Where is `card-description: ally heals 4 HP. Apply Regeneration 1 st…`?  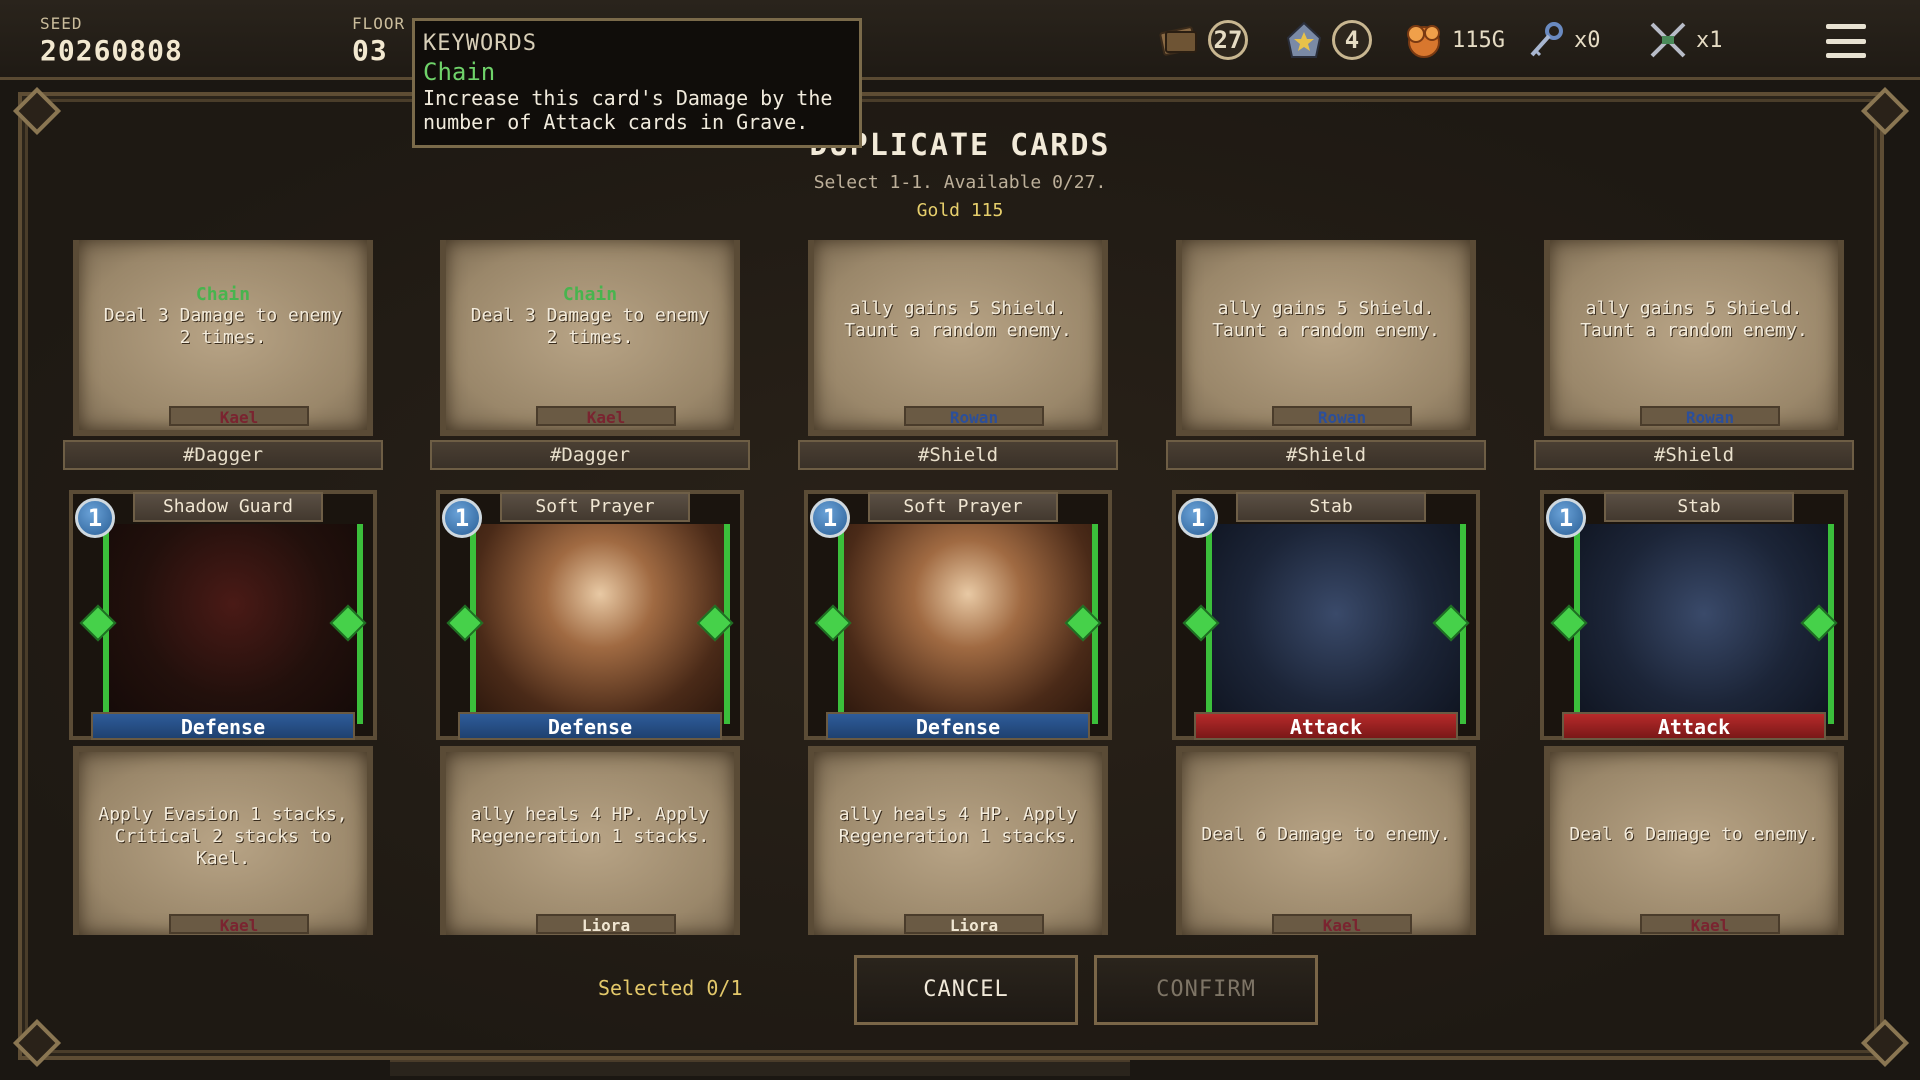 card-description: ally heals 4 HP. Apply Regeneration 1 st… is located at coordinates (958, 825).